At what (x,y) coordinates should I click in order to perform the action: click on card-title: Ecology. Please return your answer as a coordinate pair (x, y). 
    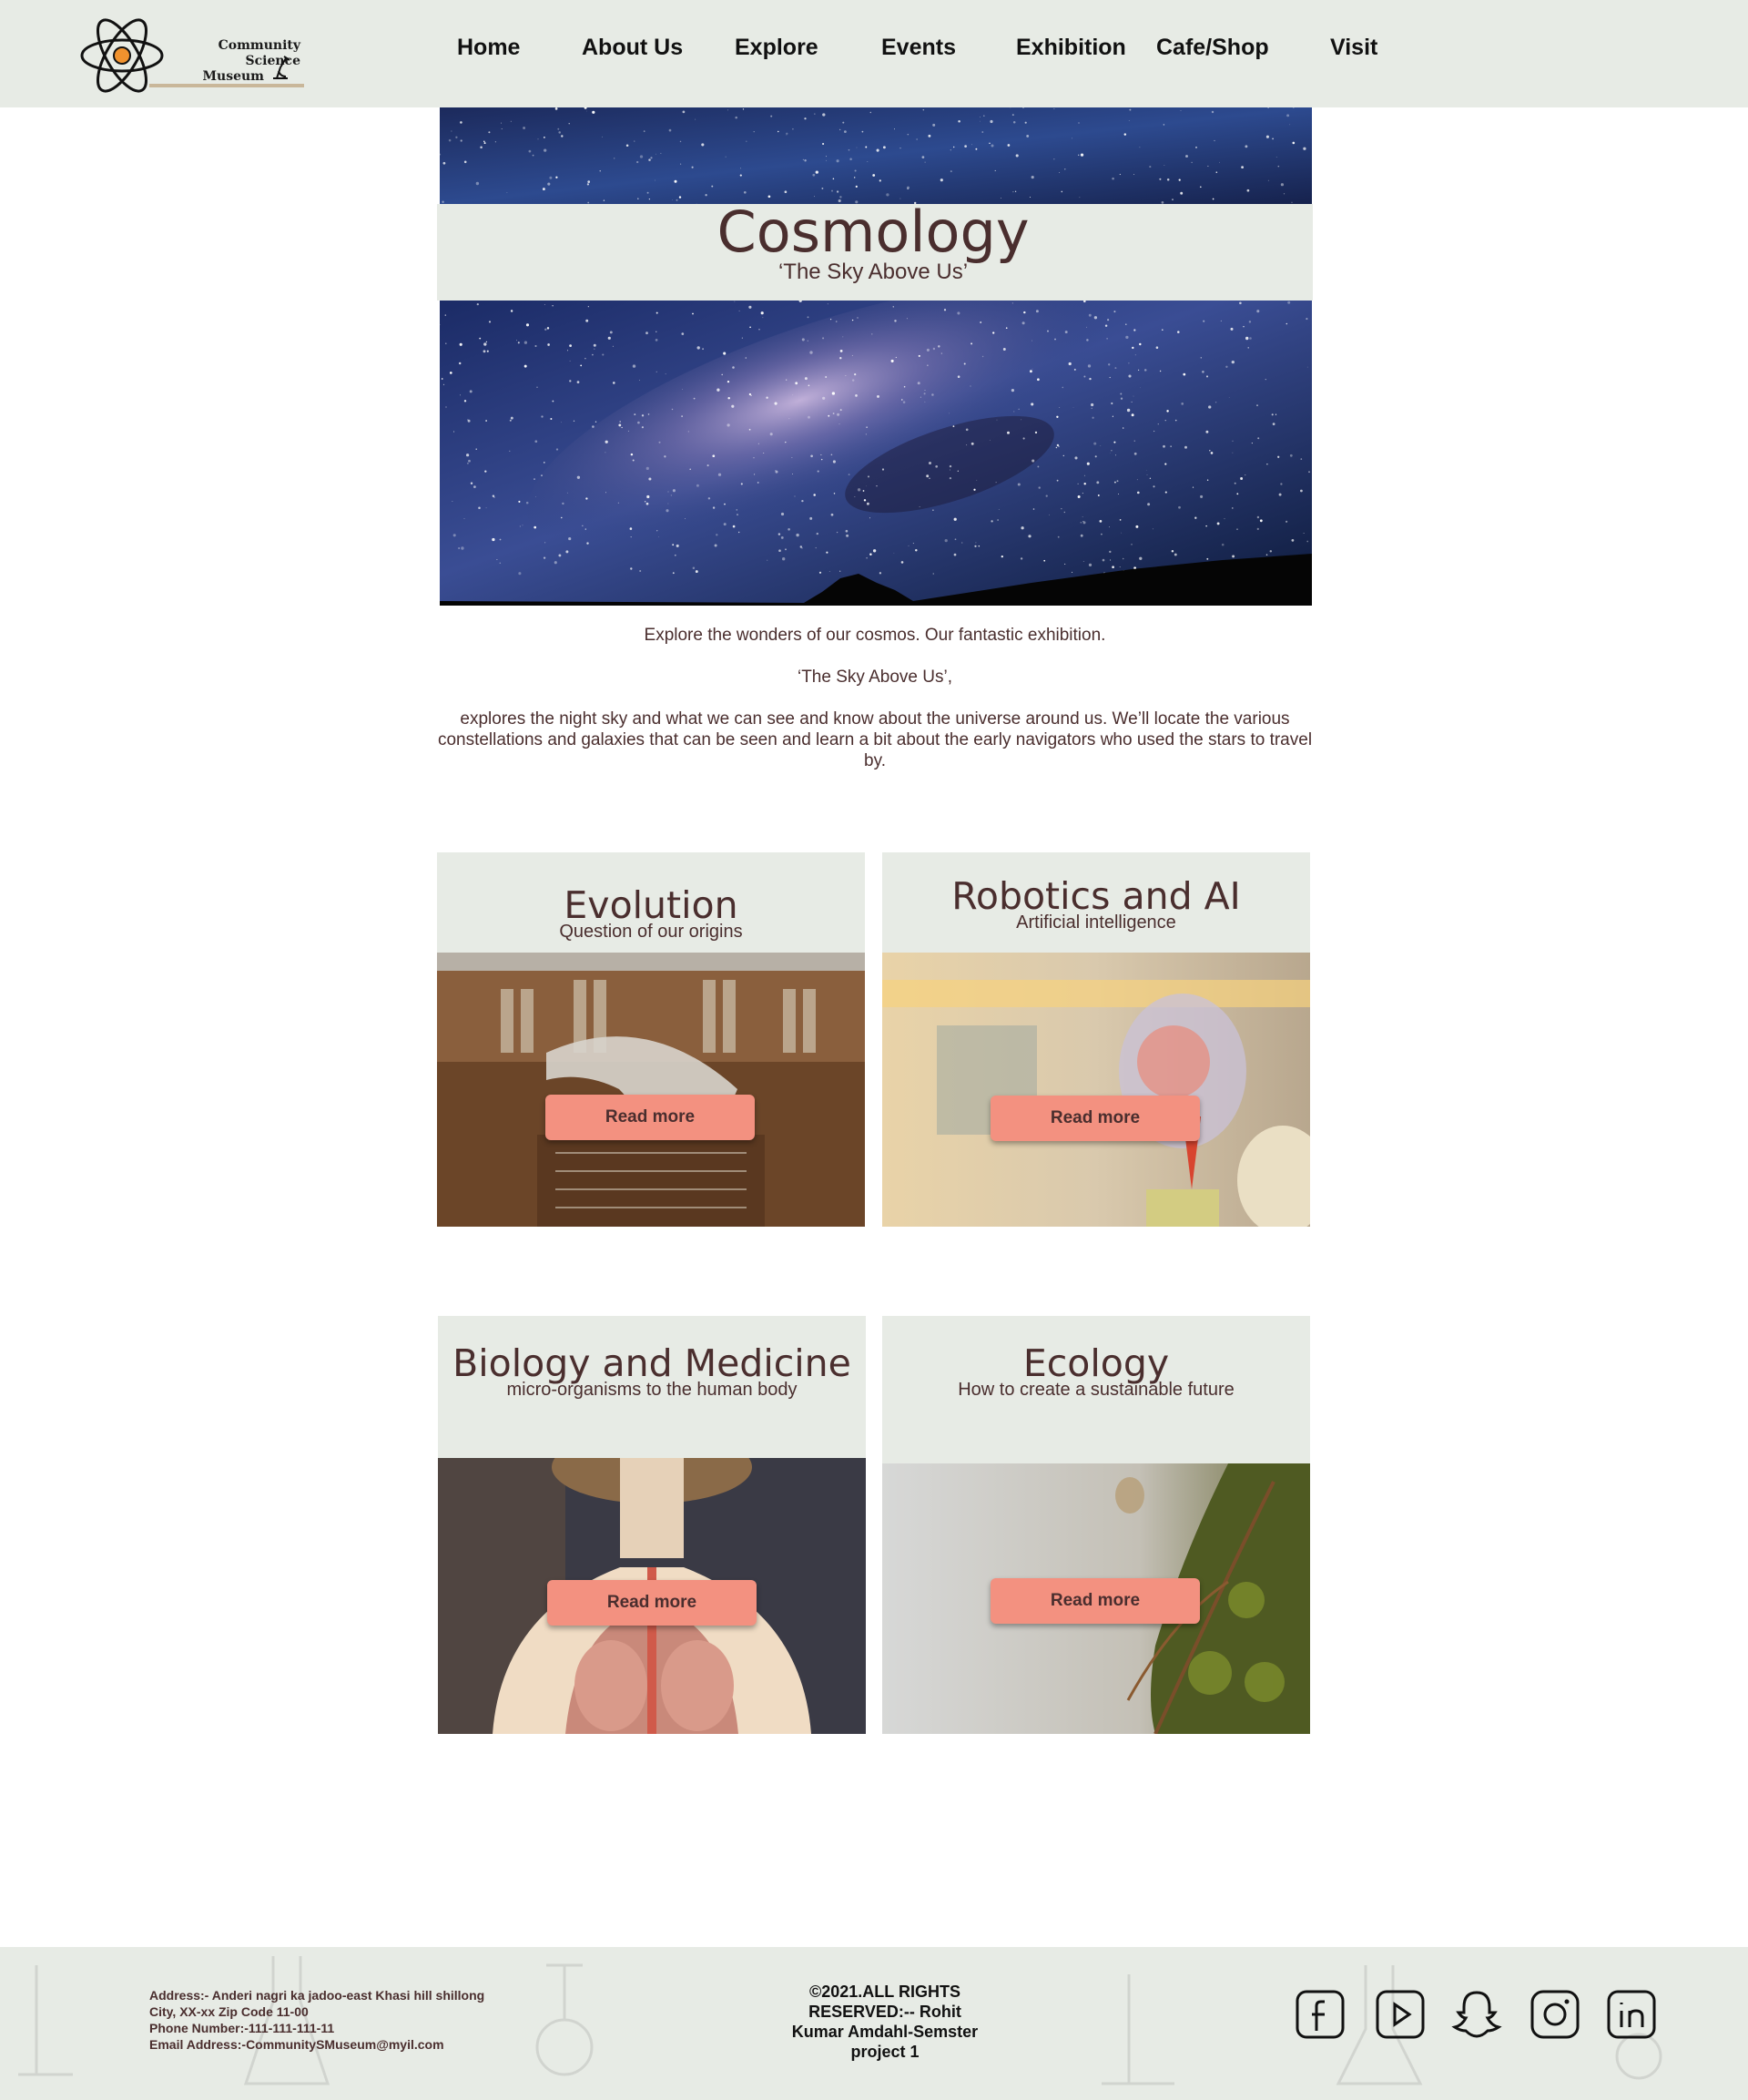
    Looking at the image, I should click on (1096, 1363).